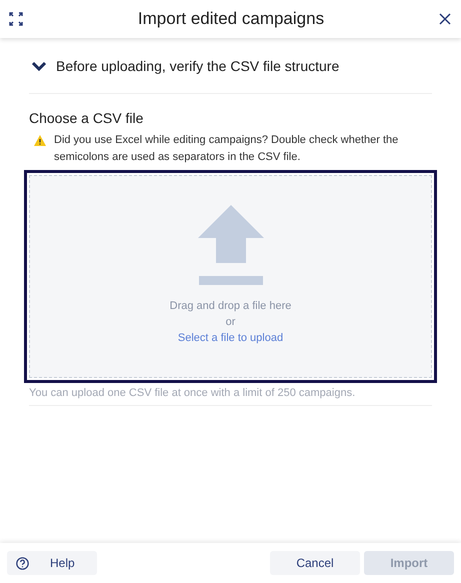  What do you see at coordinates (86, 118) in the screenshot?
I see `section-heading: Choose a CSV file` at bounding box center [86, 118].